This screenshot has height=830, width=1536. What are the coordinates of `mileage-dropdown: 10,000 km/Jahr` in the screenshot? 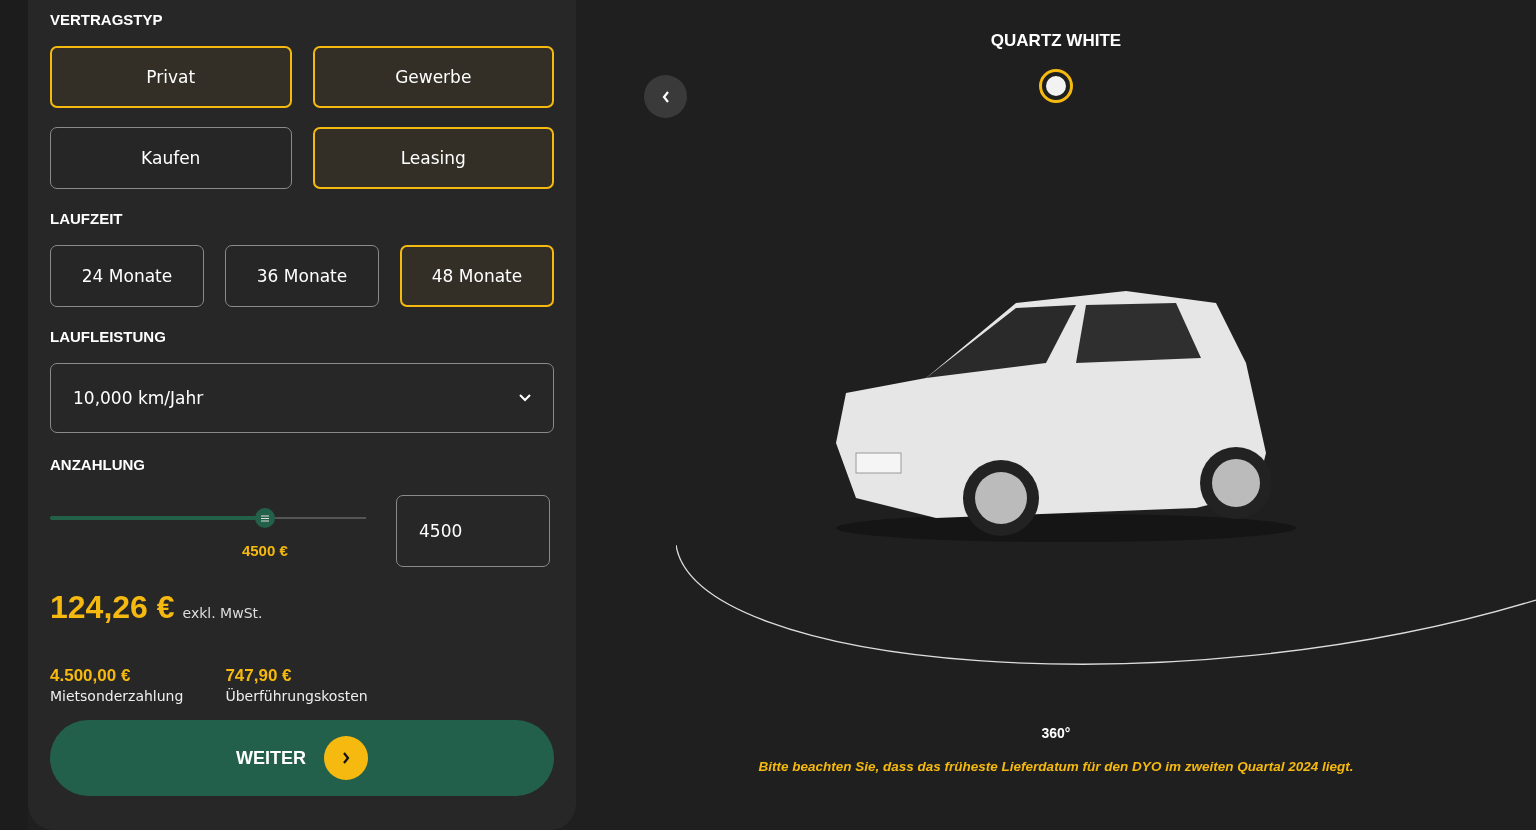 It's located at (302, 398).